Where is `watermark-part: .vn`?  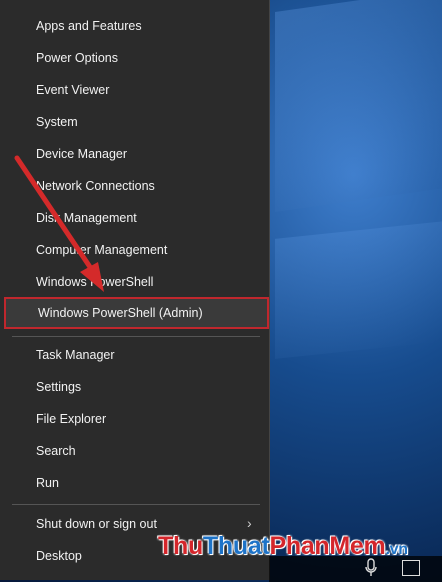
watermark-part: .vn is located at coordinates (396, 549).